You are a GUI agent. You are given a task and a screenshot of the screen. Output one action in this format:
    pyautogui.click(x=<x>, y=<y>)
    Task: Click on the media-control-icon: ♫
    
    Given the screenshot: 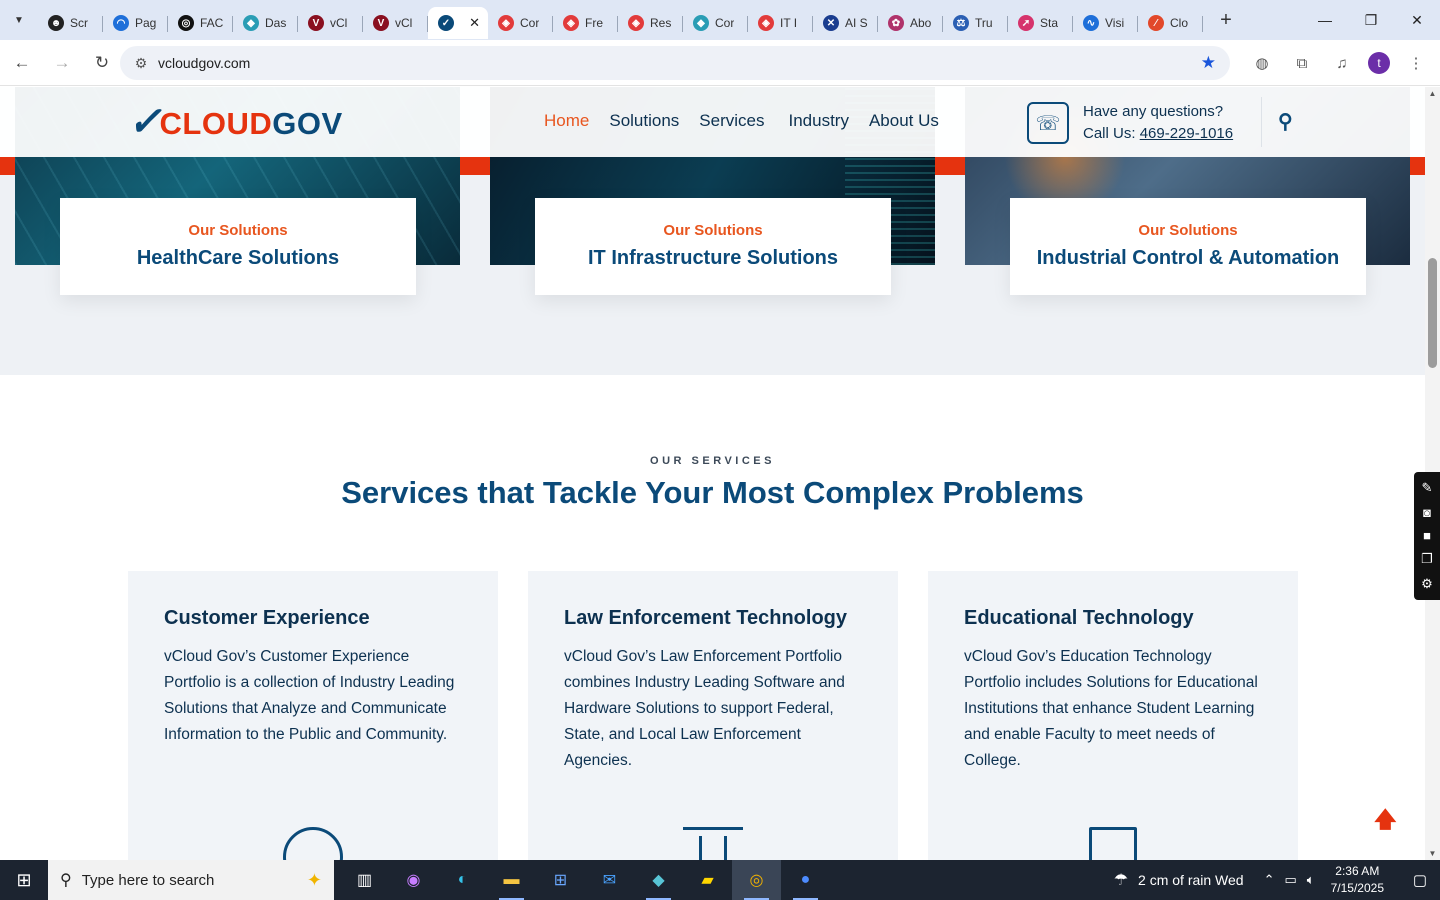 What is the action you would take?
    pyautogui.click(x=1342, y=63)
    